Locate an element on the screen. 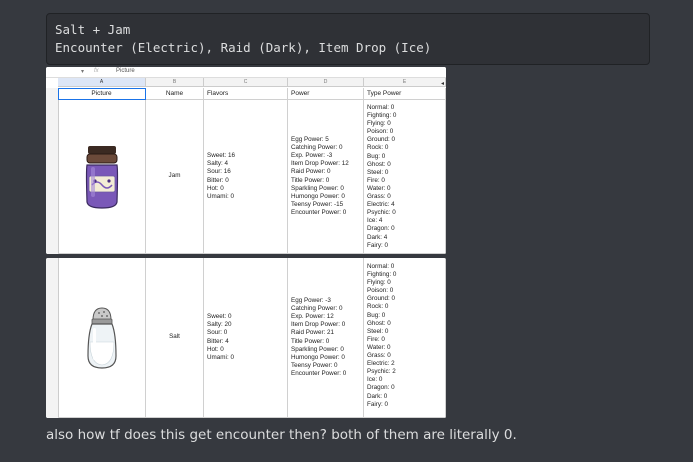 The image size is (693, 462). flavor-line: Bitter: 4 is located at coordinates (218, 341).